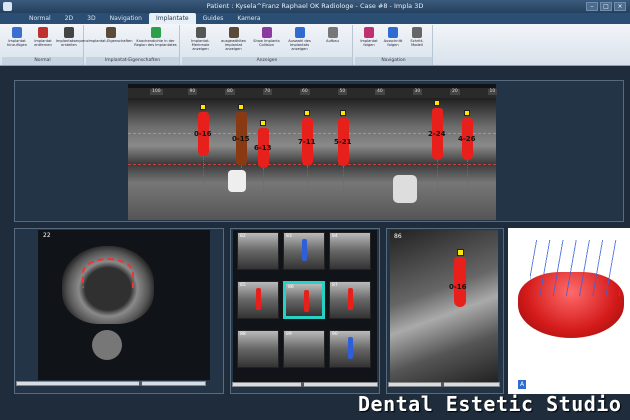 The image size is (630, 420). I want to click on ribbon-button-collision: Show Implants Collision, so click(266, 41).